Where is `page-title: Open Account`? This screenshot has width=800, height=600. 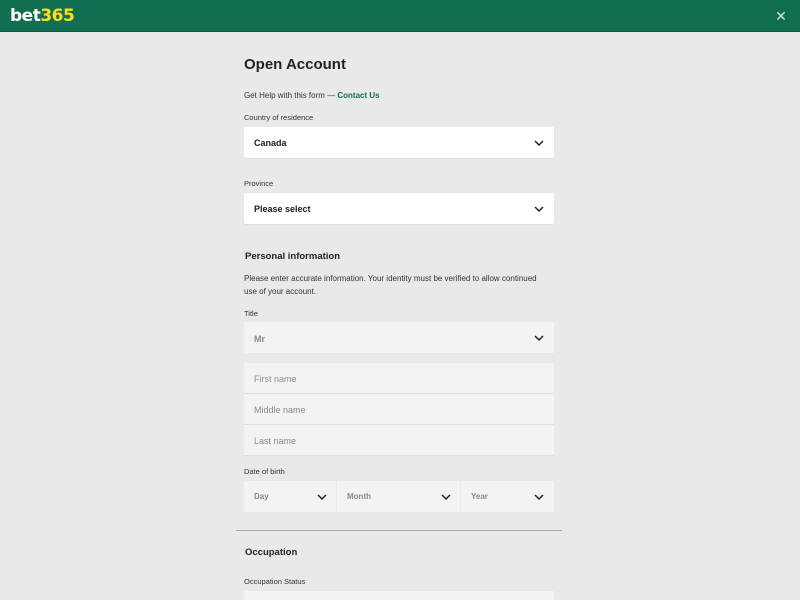 page-title: Open Account is located at coordinates (295, 64).